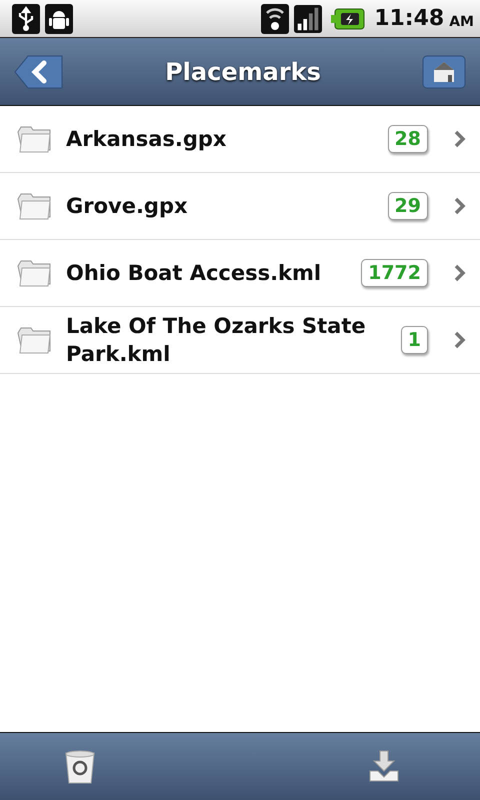 The image size is (480, 800). Describe the element at coordinates (240, 139) in the screenshot. I see `file-row: Arkansas.gpx 28` at that location.